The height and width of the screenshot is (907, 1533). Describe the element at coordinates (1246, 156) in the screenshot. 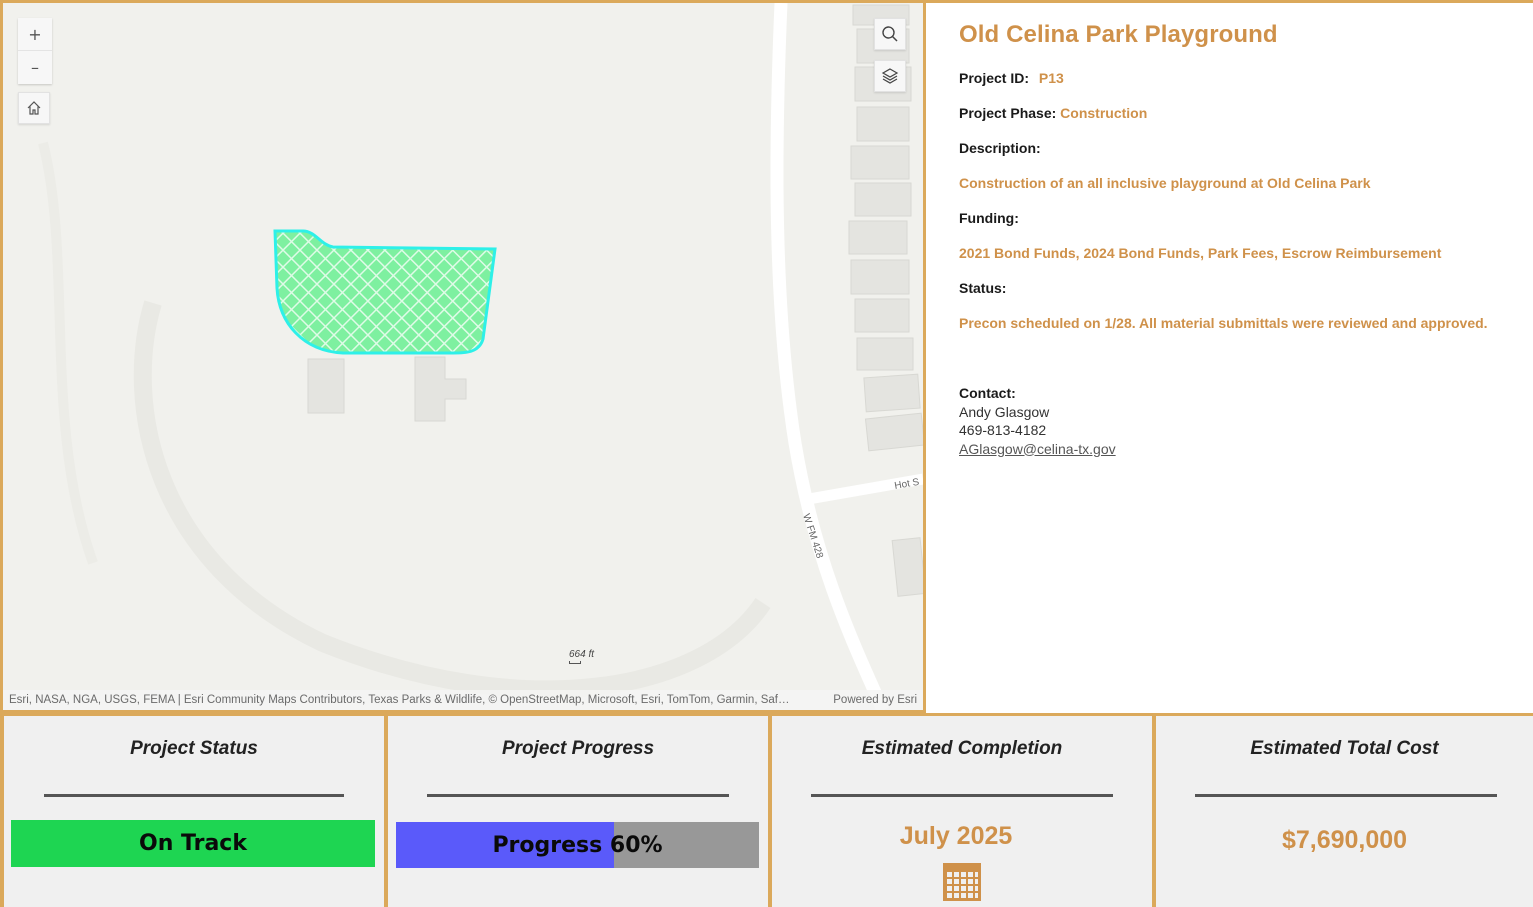

I see `description-row: Description:` at that location.